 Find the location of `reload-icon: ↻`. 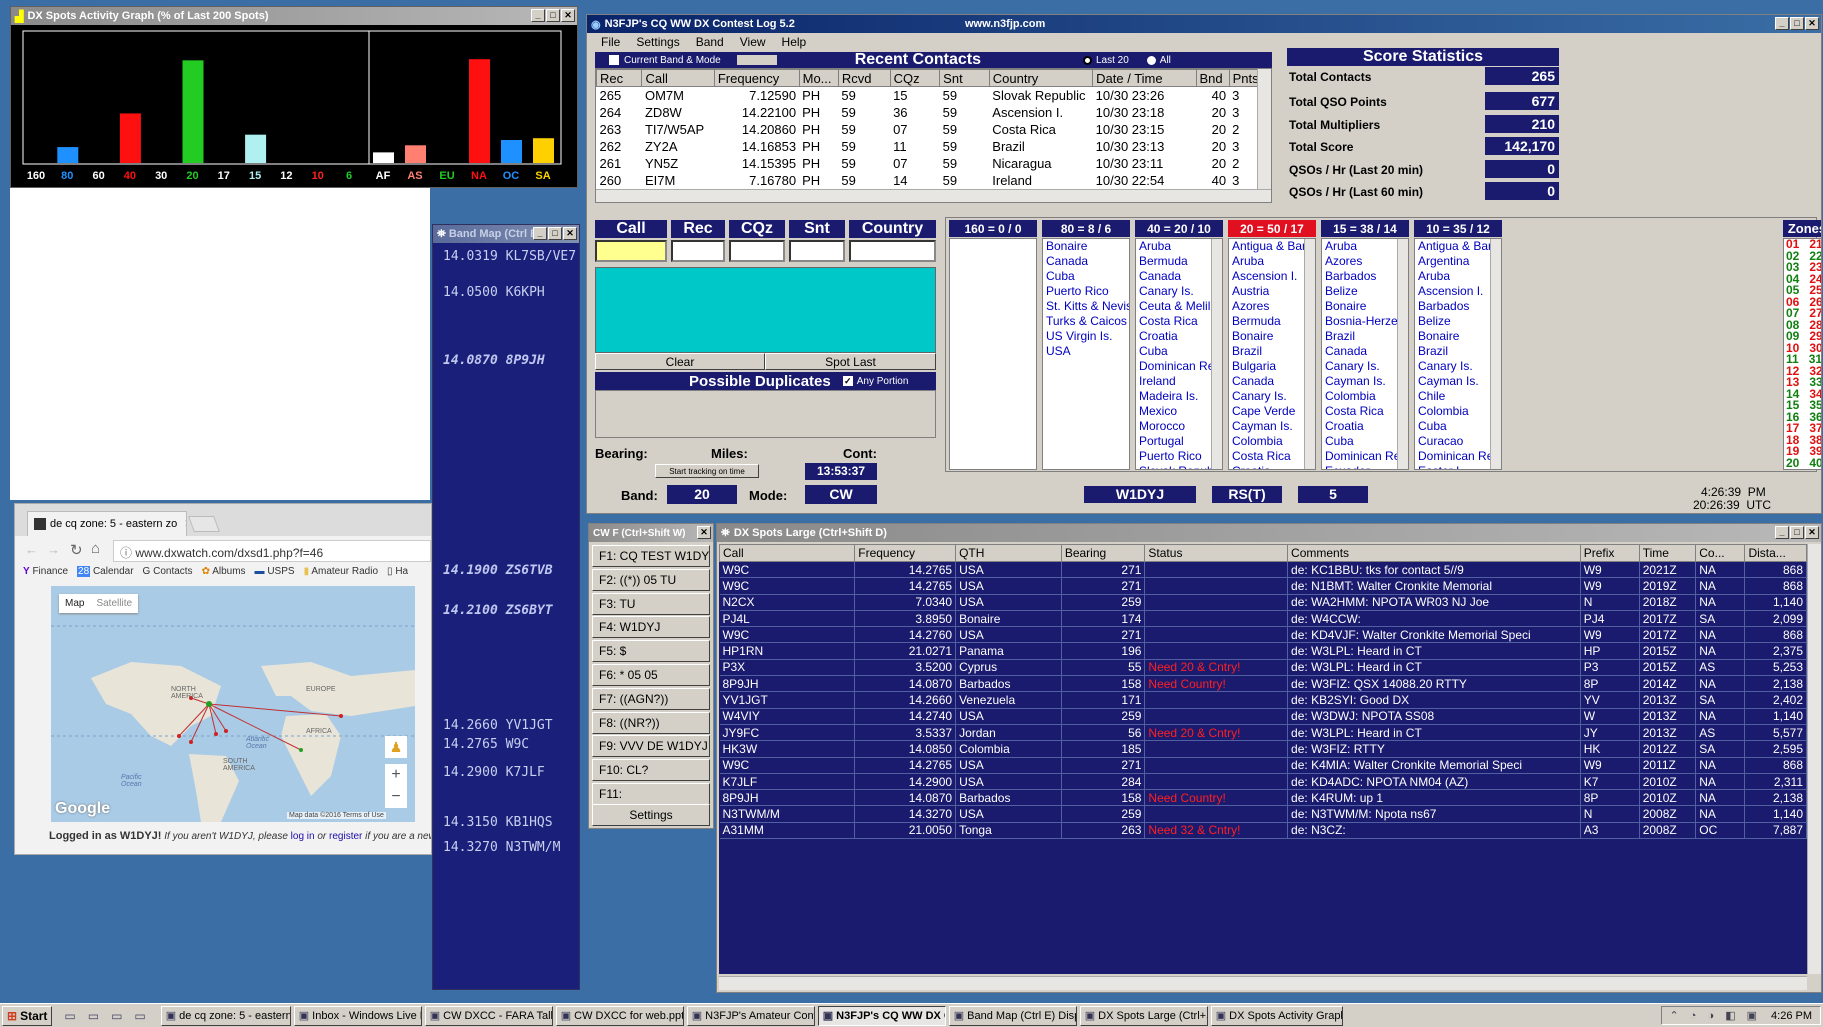

reload-icon: ↻ is located at coordinates (76, 550).